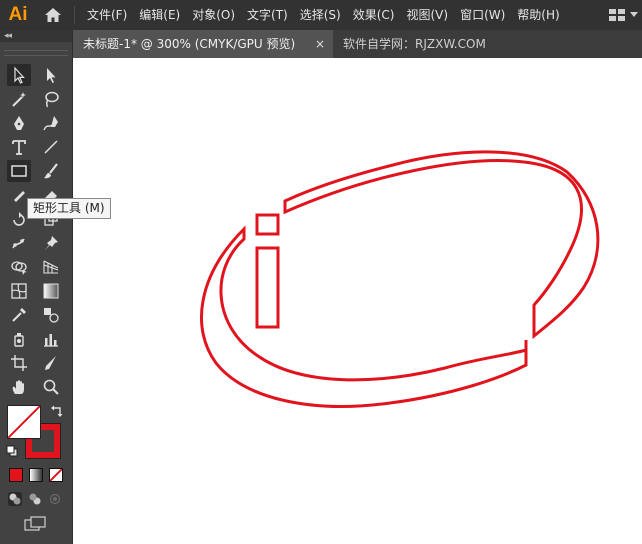 This screenshot has width=642, height=544. Describe the element at coordinates (107, 15) in the screenshot. I see `menu-file: 文件(F)` at that location.